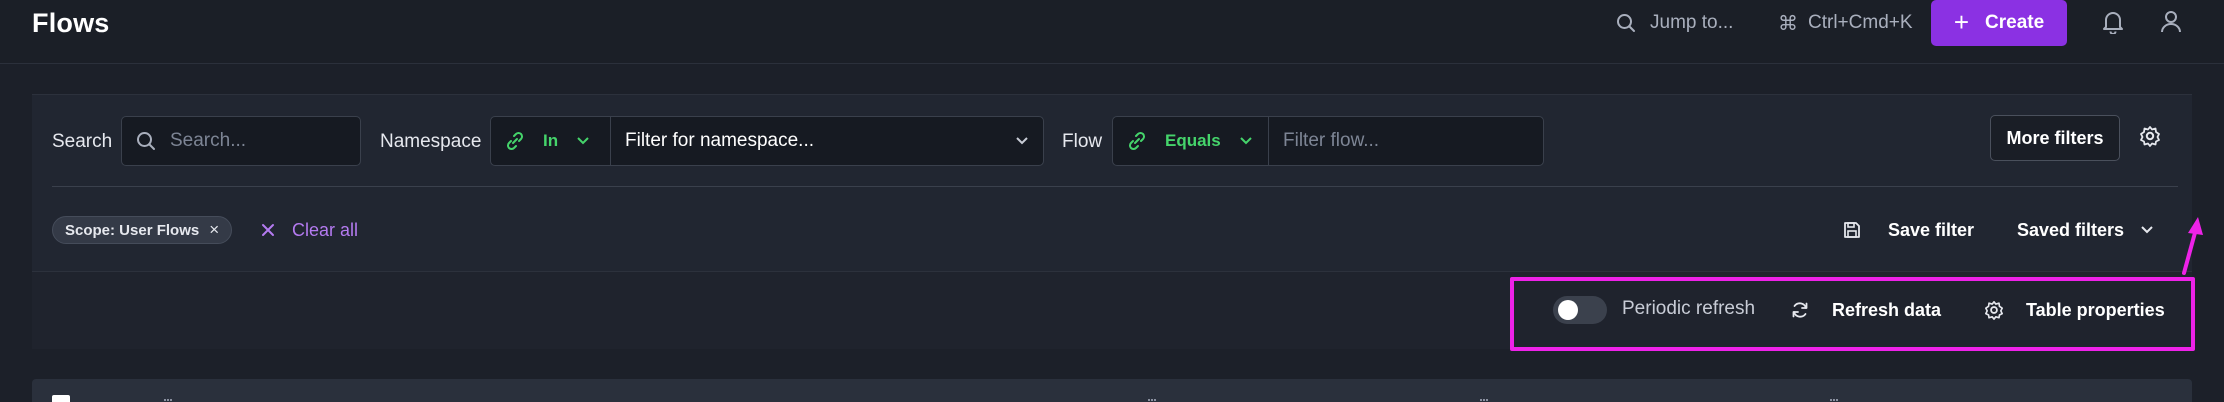  What do you see at coordinates (2015, 22) in the screenshot?
I see `create-label: Create` at bounding box center [2015, 22].